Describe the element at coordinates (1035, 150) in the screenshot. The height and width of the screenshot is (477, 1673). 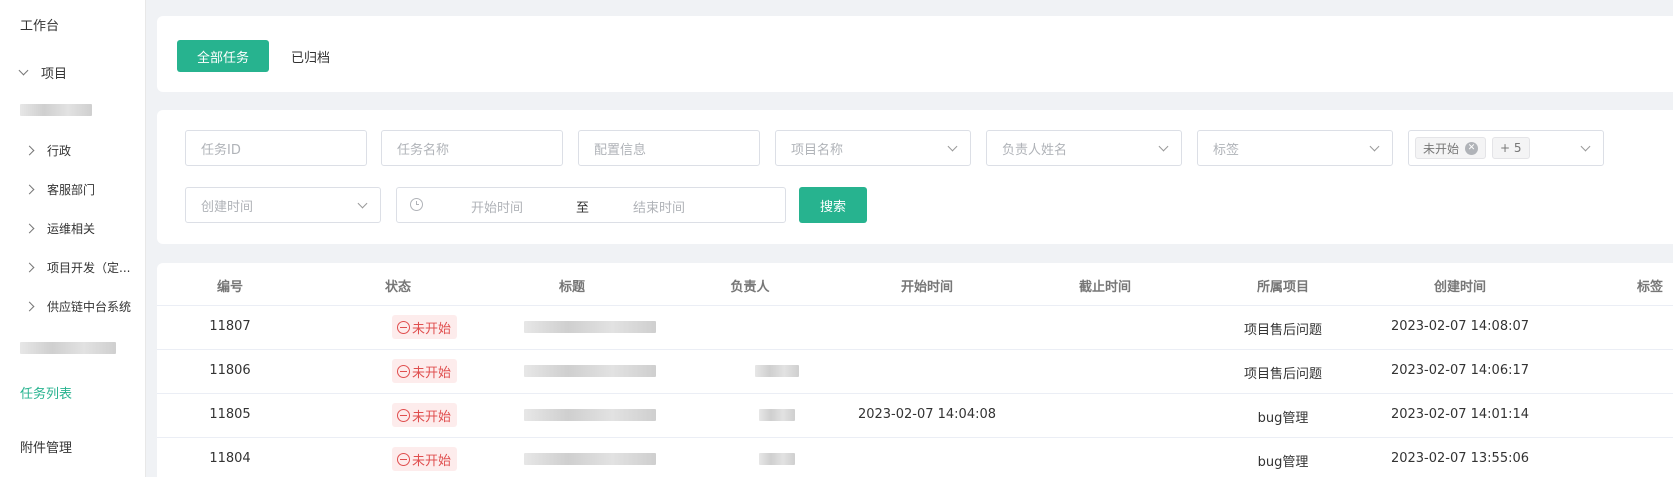
I see `placeholder: 负责人姓名` at that location.